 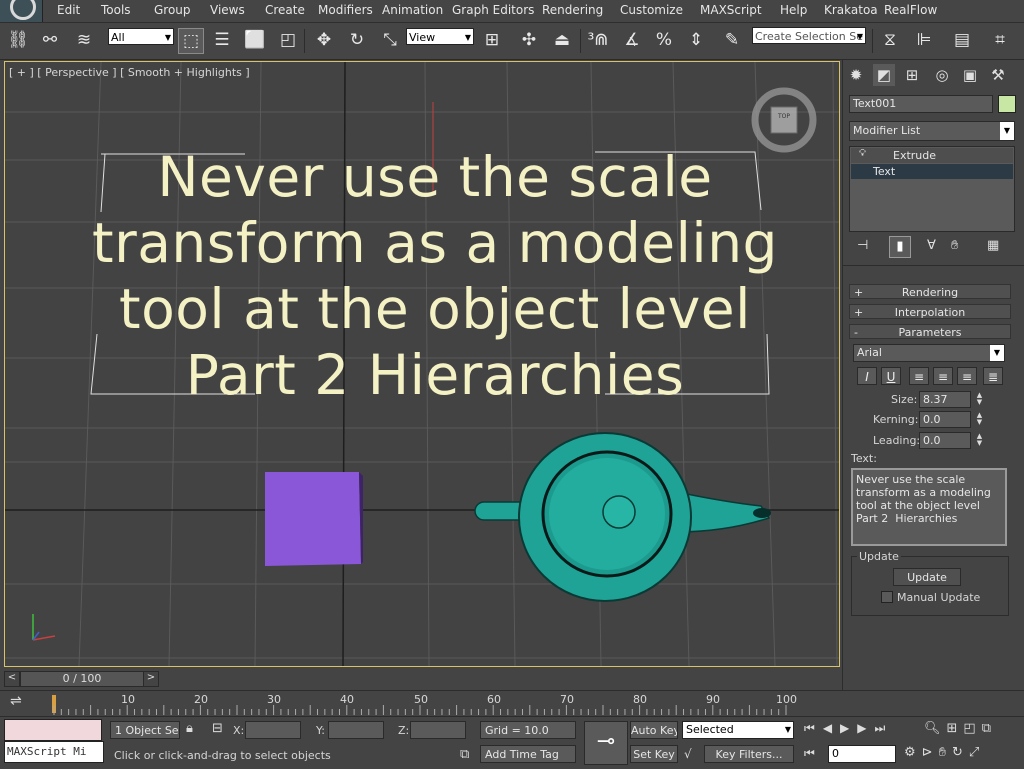 What do you see at coordinates (390, 40) in the screenshot?
I see `scale-icon: ⤡` at bounding box center [390, 40].